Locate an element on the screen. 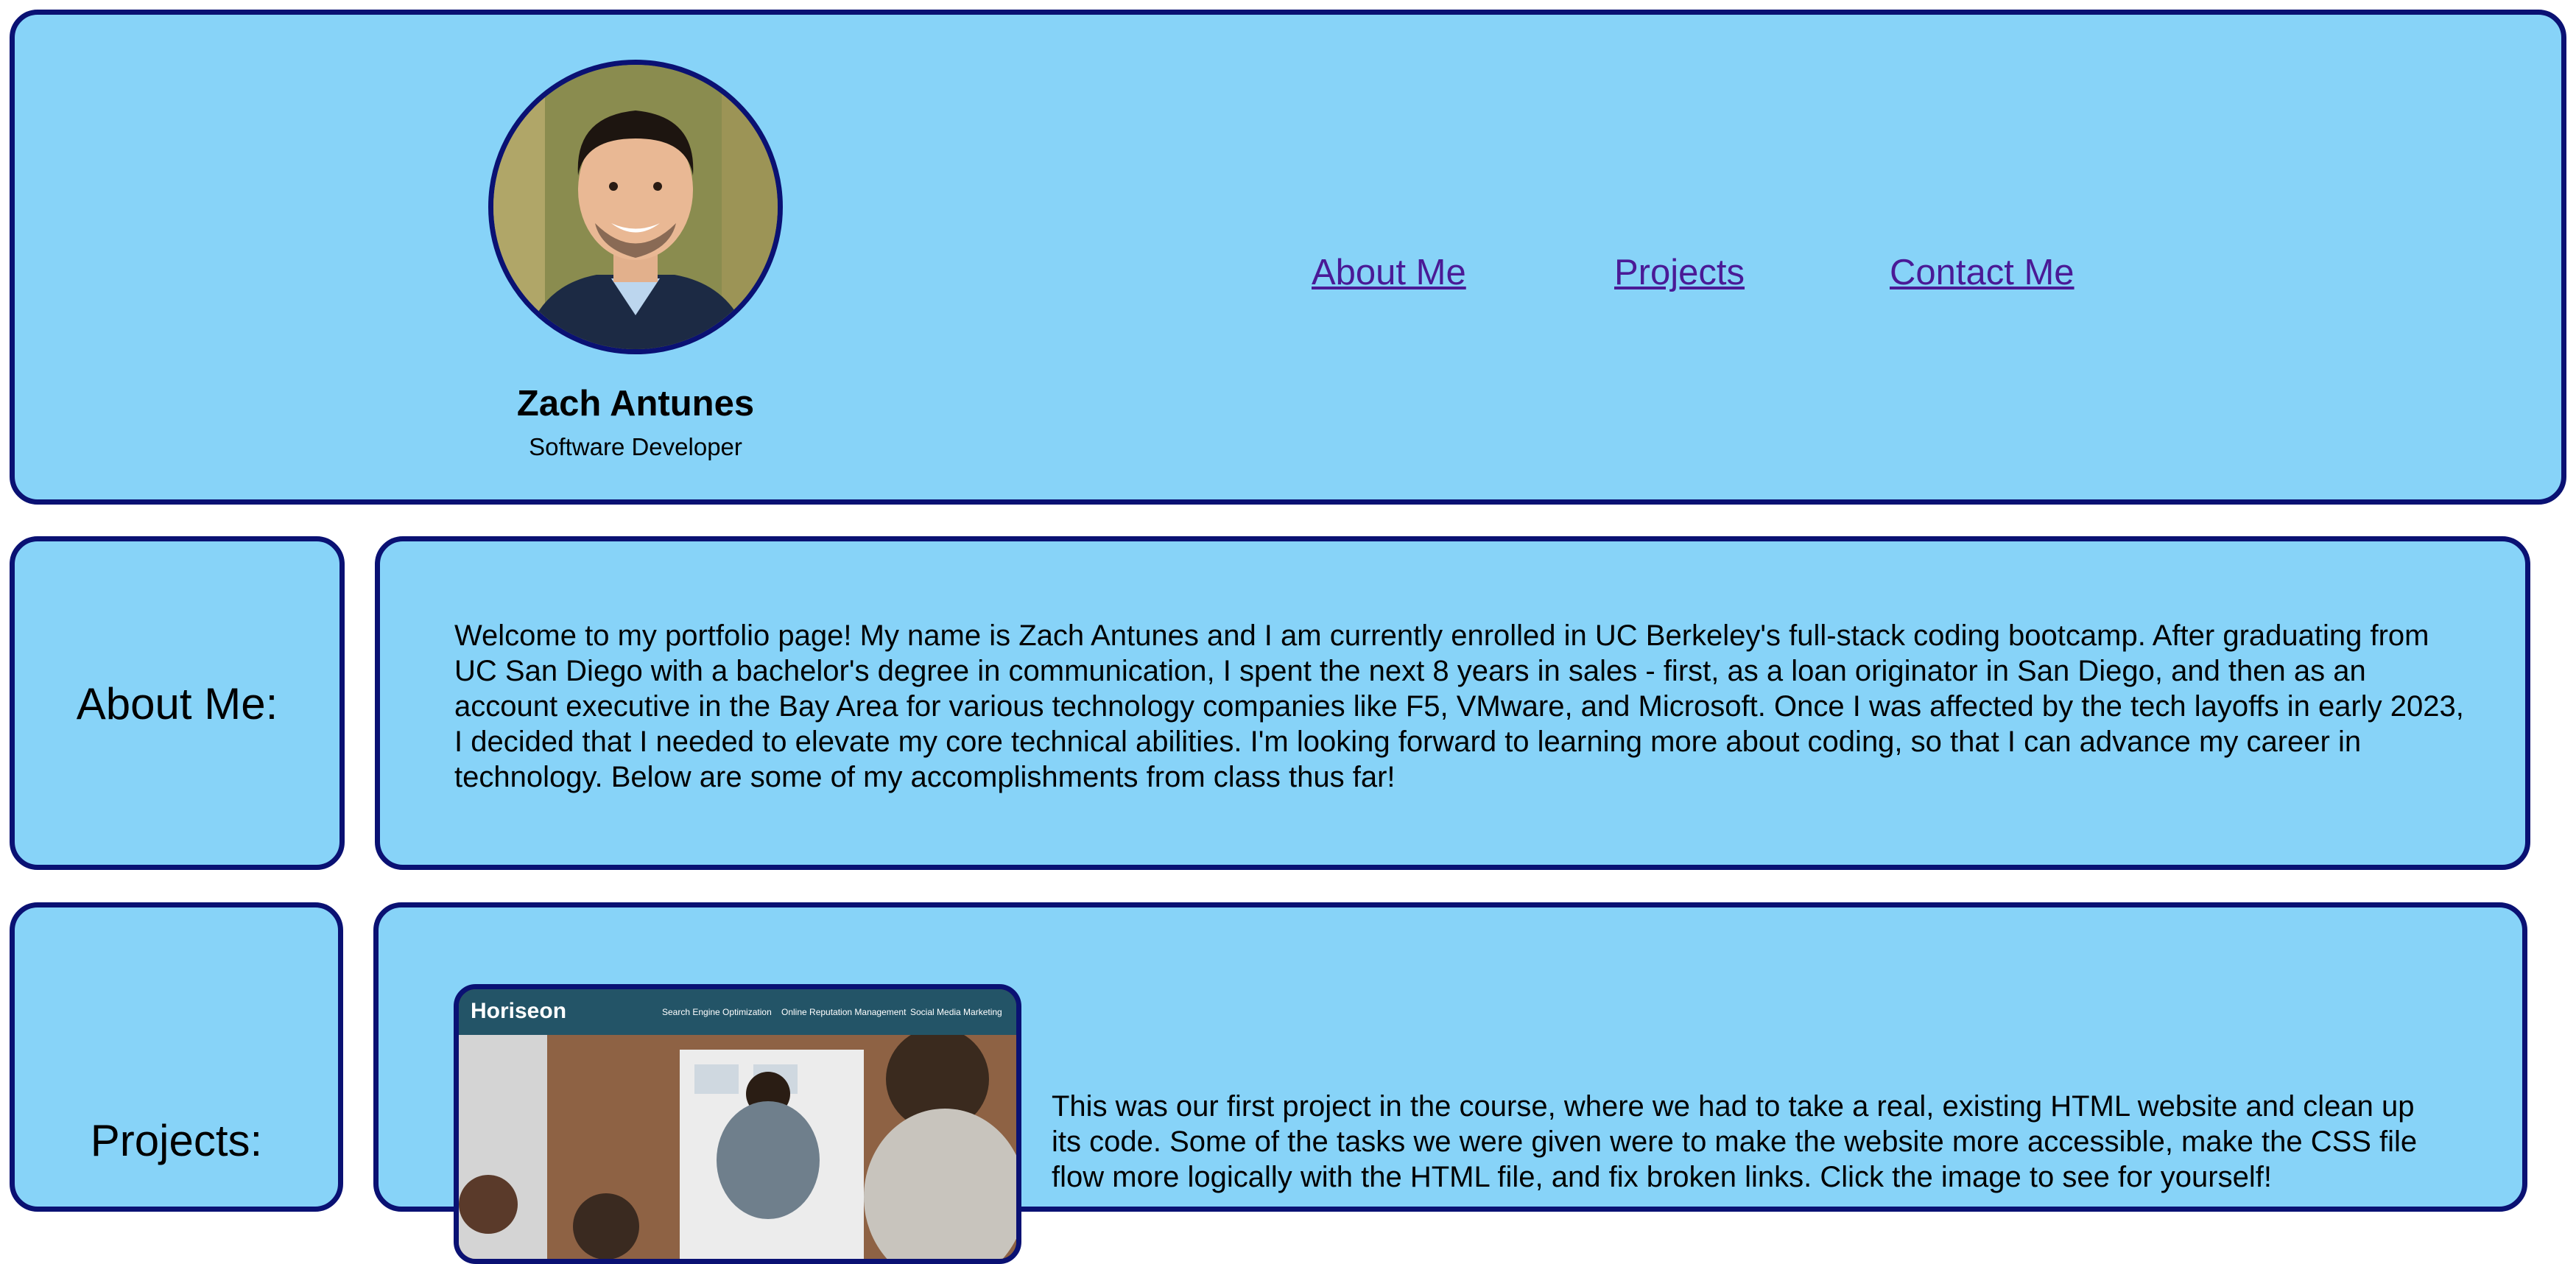  profile-photo-image is located at coordinates (635, 207).